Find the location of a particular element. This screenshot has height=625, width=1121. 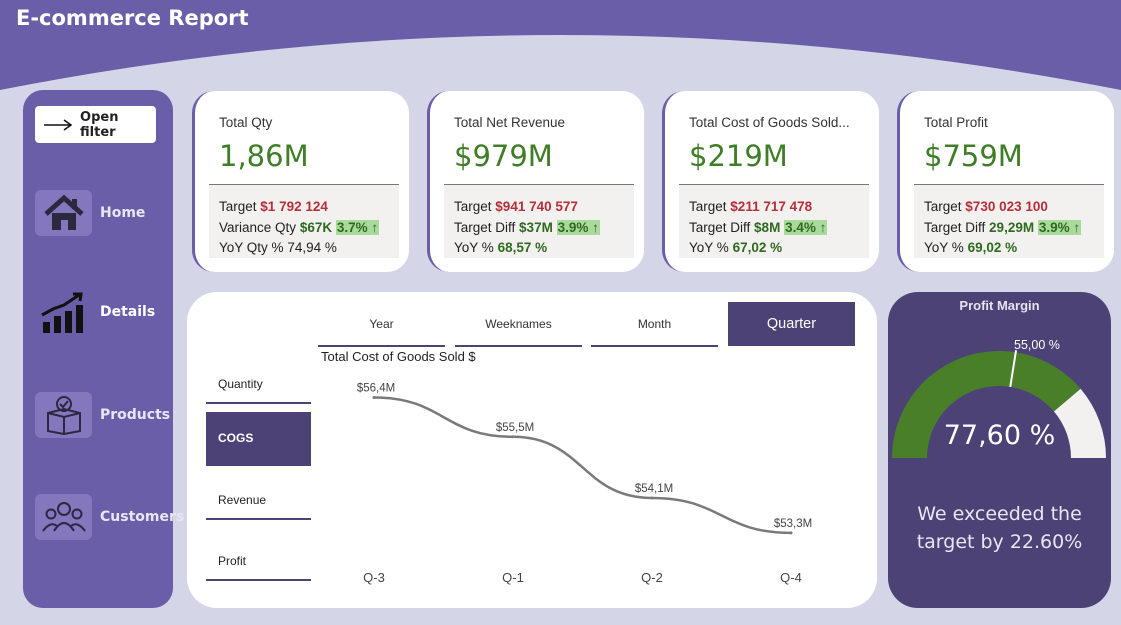

nav-item-details: Details is located at coordinates (95, 312).